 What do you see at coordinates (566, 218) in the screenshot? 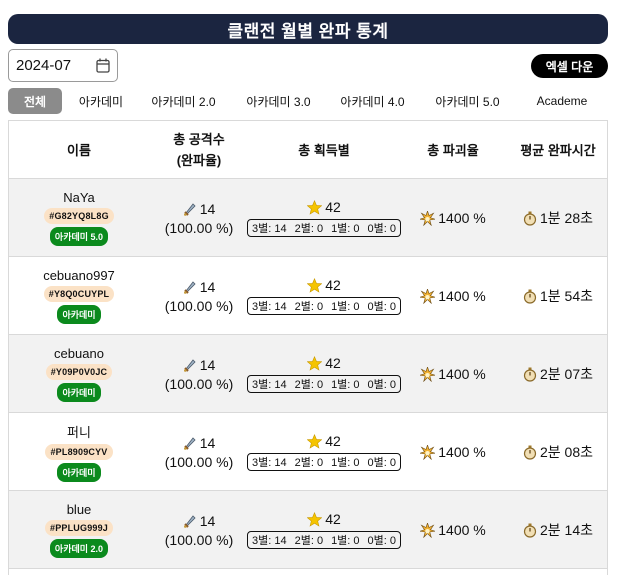
I see `avg-clear-time: 1분 28초` at bounding box center [566, 218].